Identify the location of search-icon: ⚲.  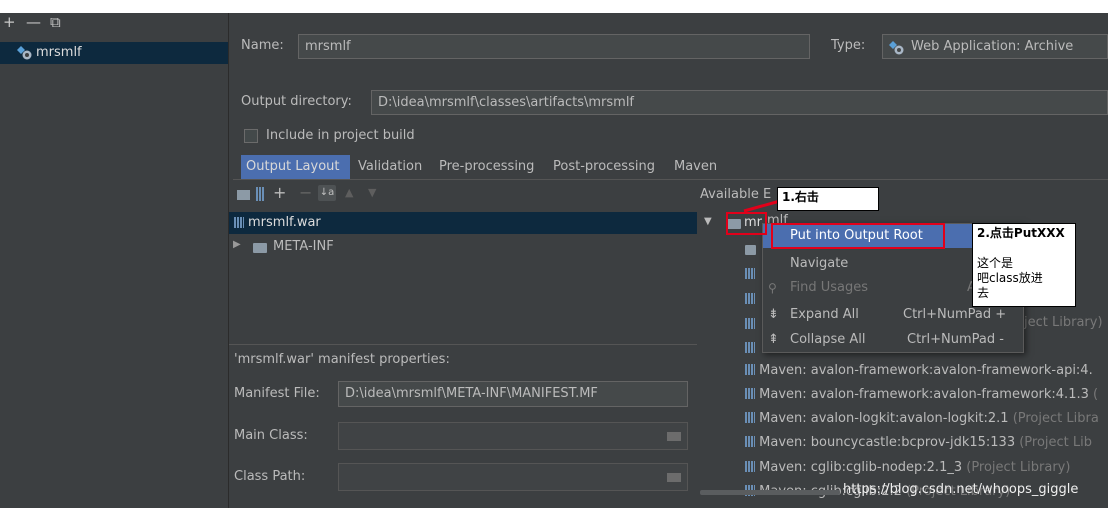
(772, 288).